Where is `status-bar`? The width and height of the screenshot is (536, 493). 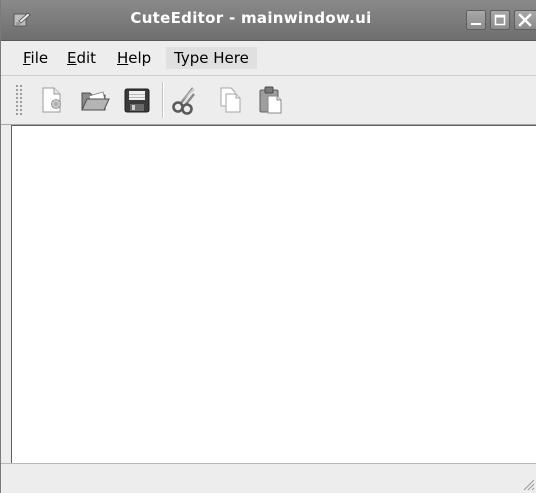 status-bar is located at coordinates (268, 478).